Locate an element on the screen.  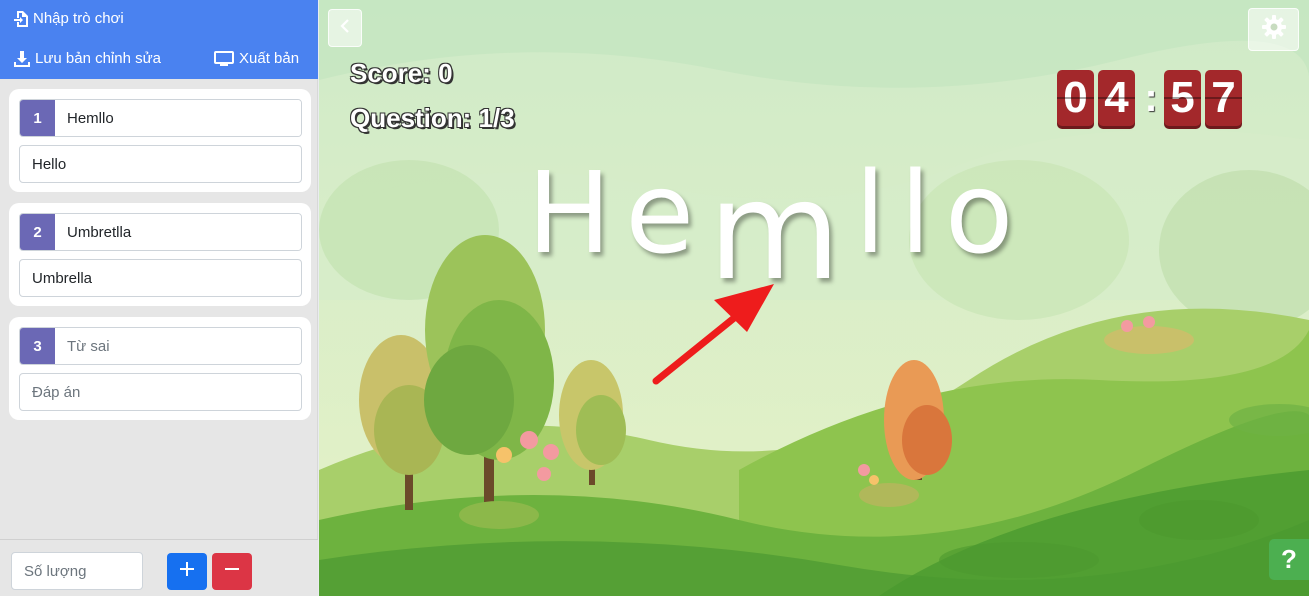
timer-digit: 0 is located at coordinates (1075, 98).